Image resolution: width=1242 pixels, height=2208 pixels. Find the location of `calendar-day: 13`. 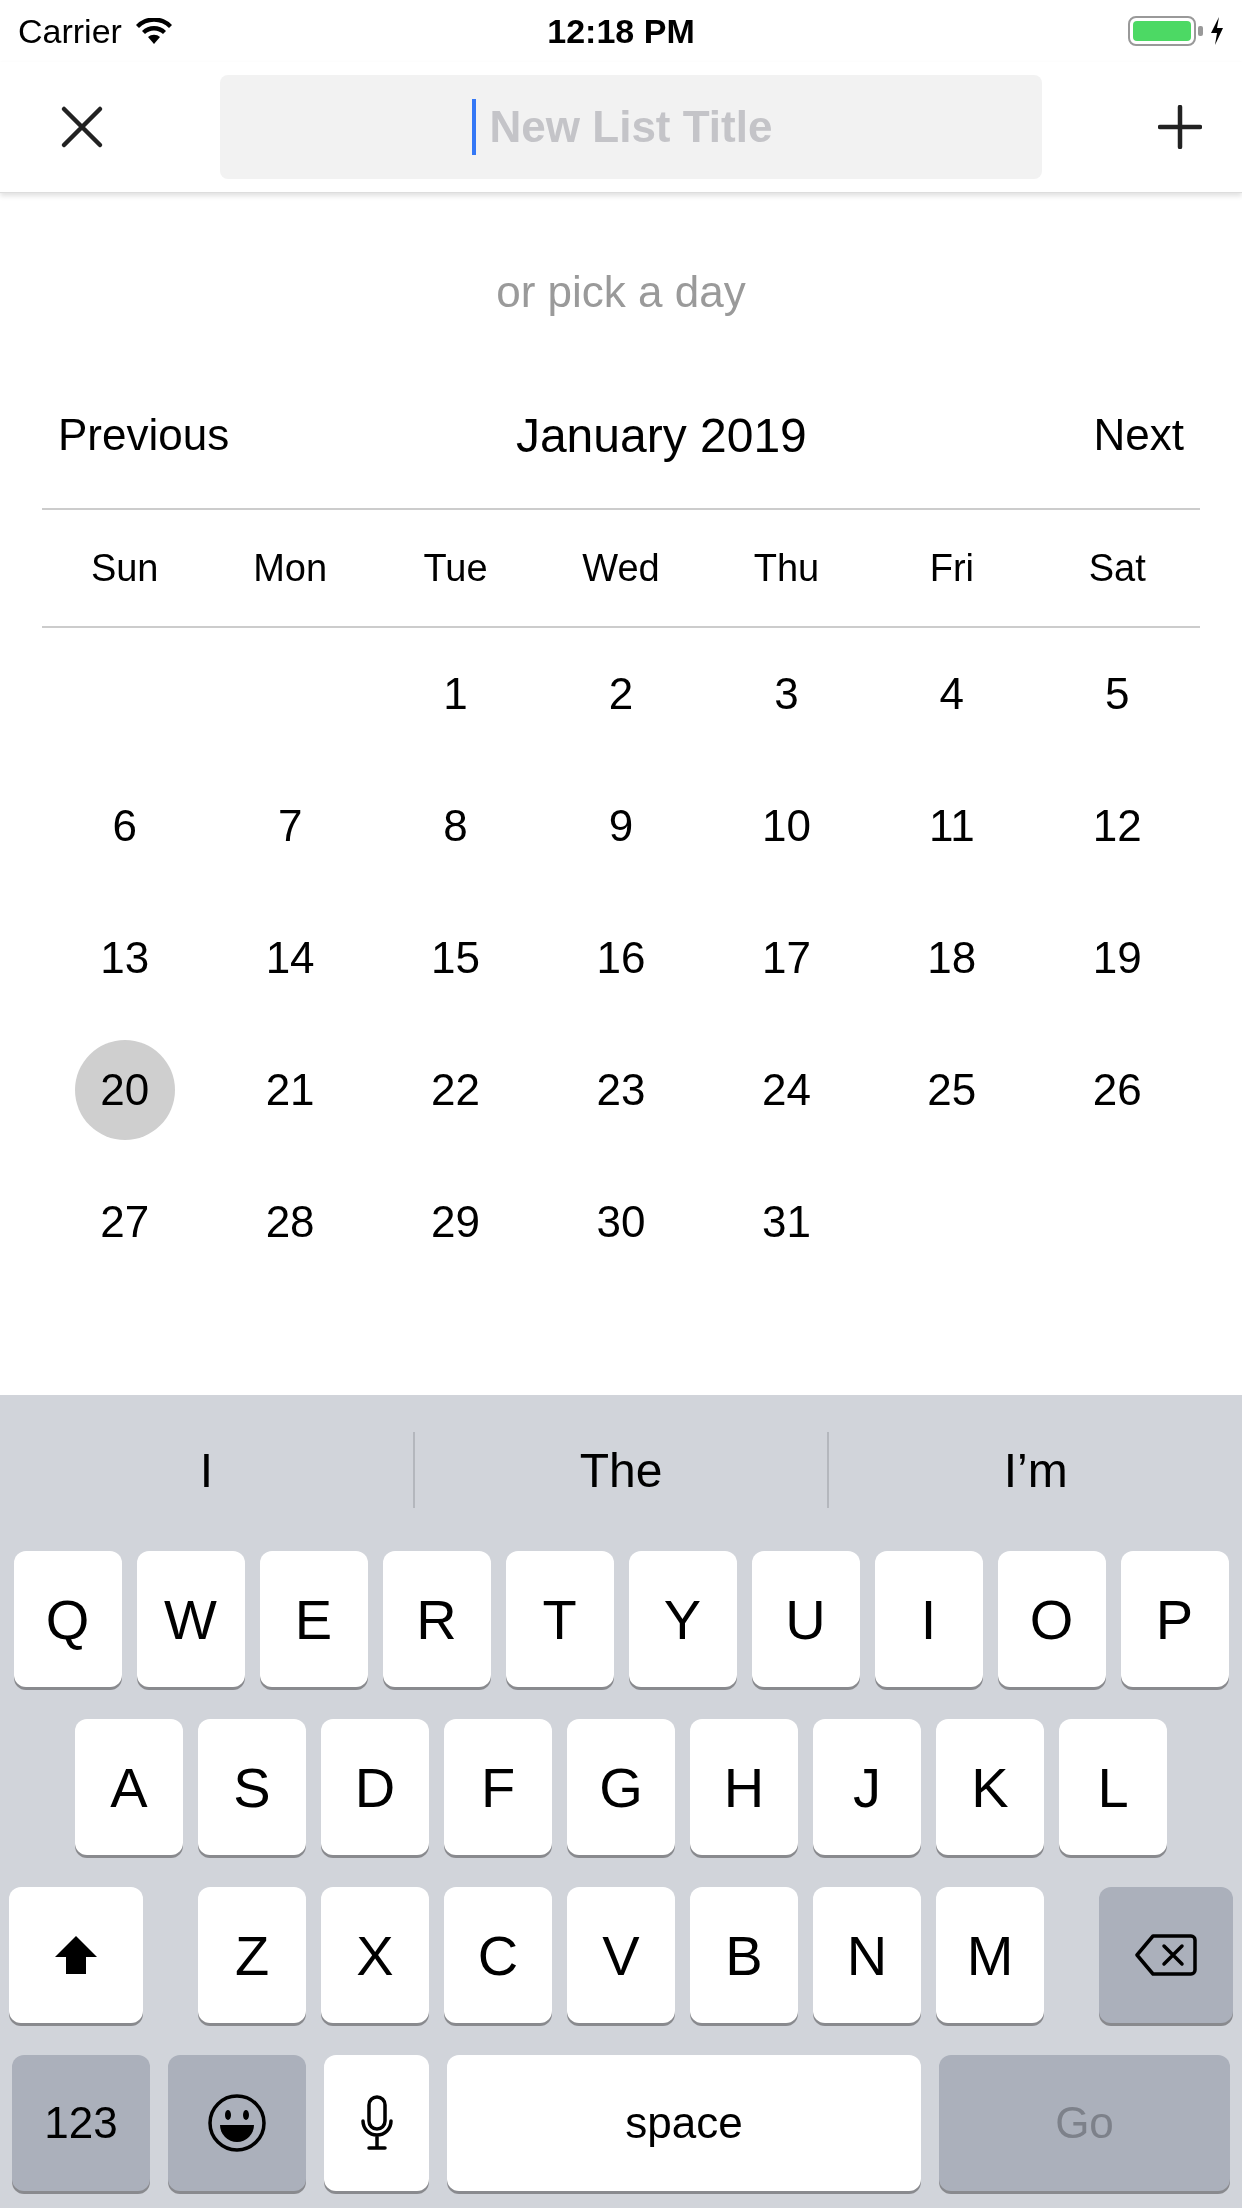

calendar-day: 13 is located at coordinates (124, 958).